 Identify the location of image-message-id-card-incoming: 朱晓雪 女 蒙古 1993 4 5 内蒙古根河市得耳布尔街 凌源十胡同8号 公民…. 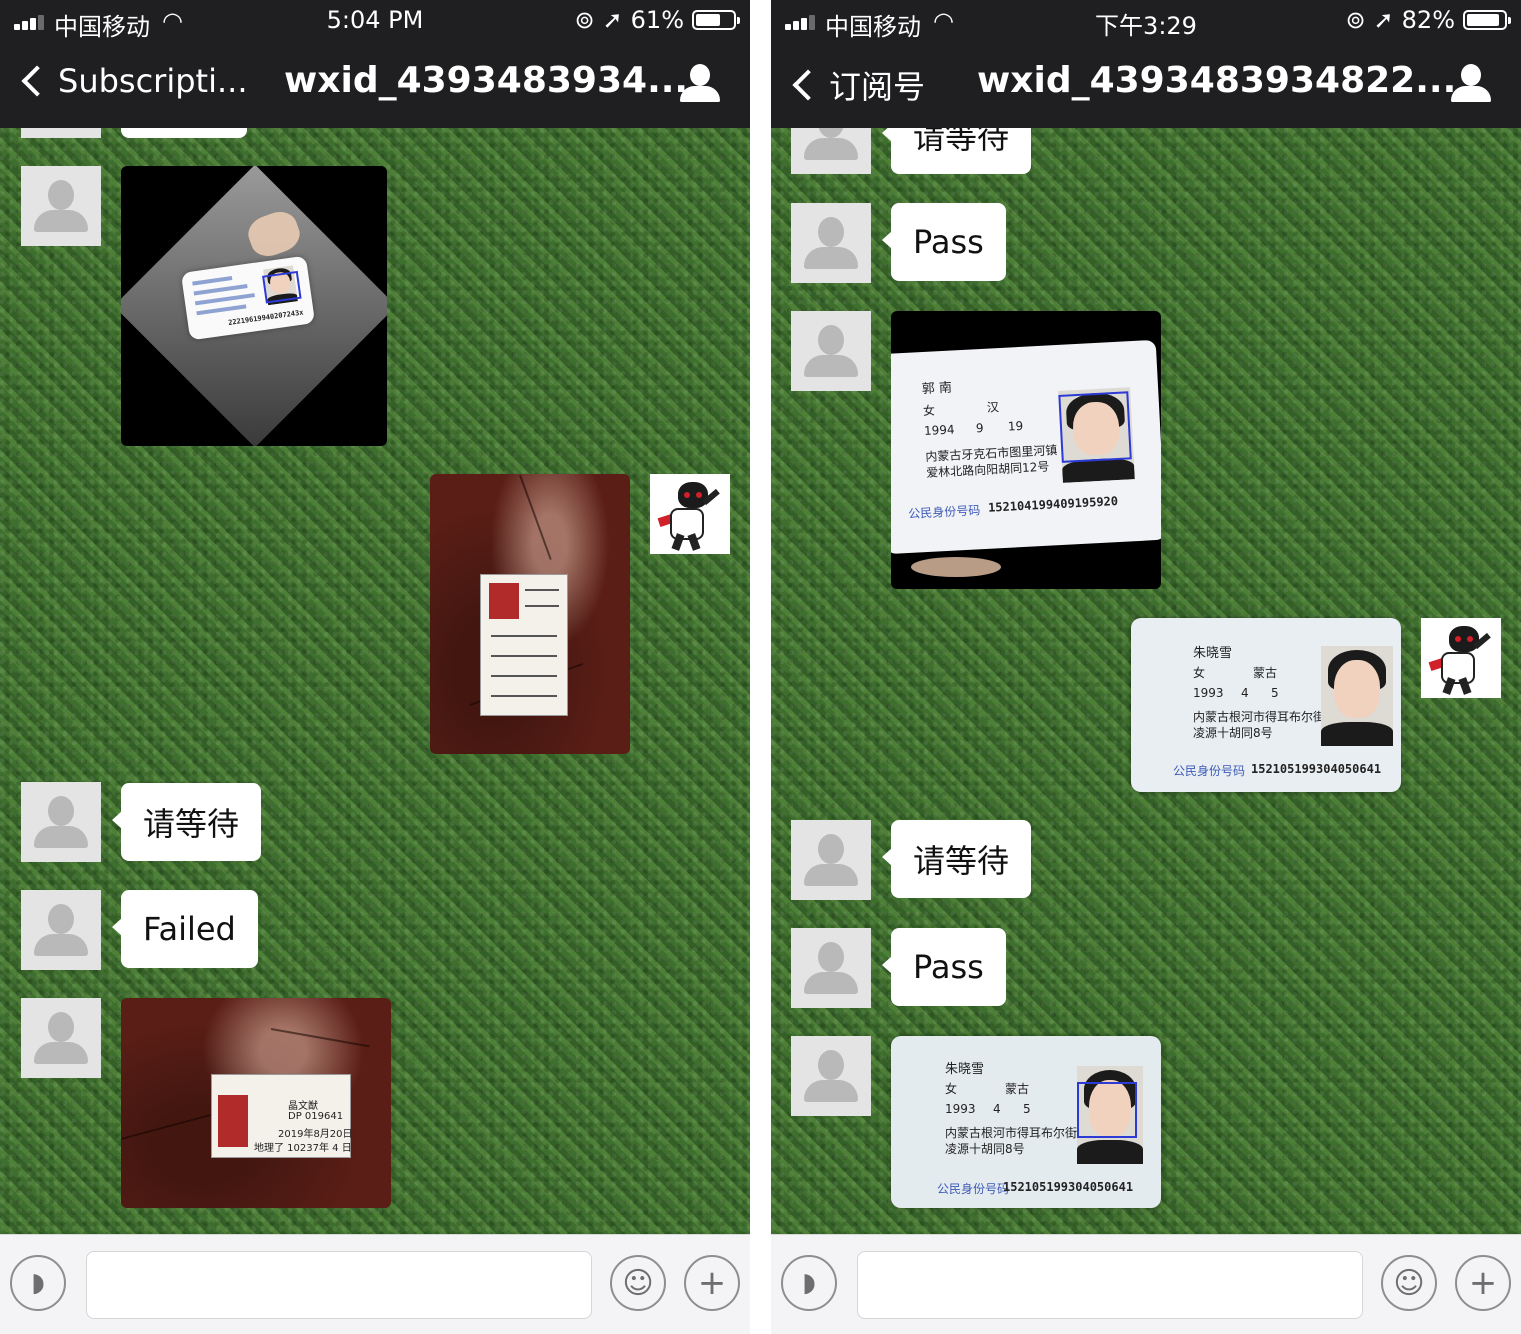
(1026, 1122).